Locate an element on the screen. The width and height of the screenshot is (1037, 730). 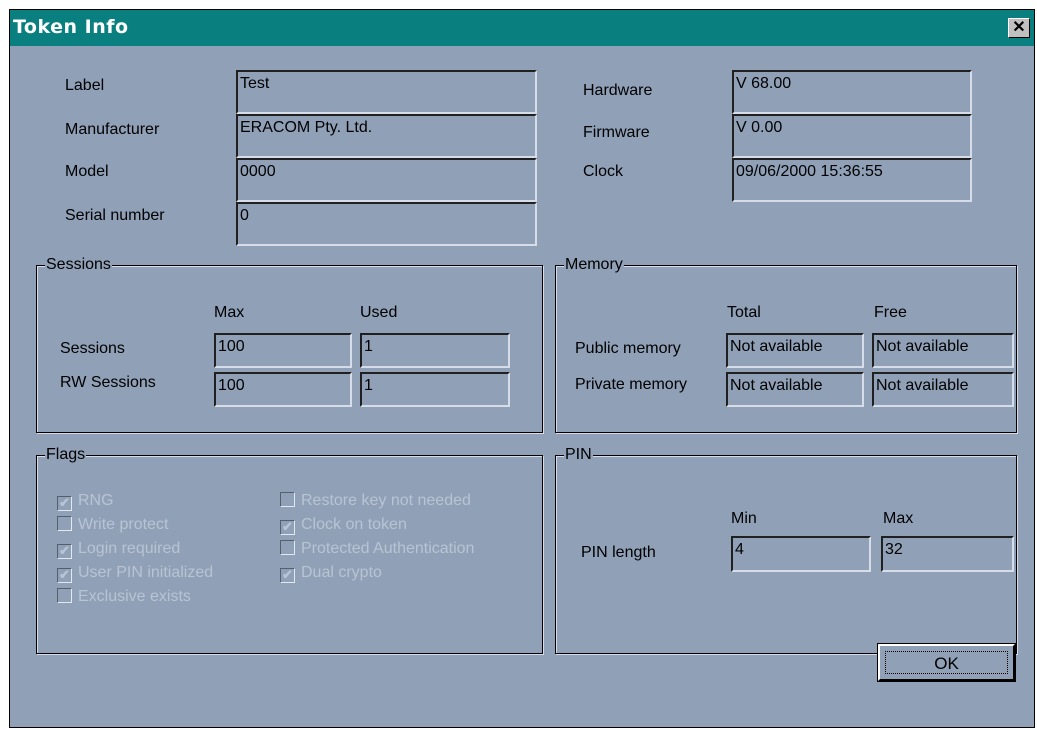
title-bar: Token Info ✕ is located at coordinates (522, 28).